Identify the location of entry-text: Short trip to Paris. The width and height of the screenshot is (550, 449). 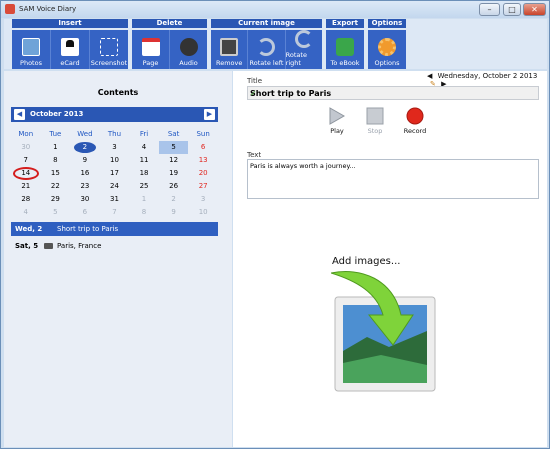
(88, 229).